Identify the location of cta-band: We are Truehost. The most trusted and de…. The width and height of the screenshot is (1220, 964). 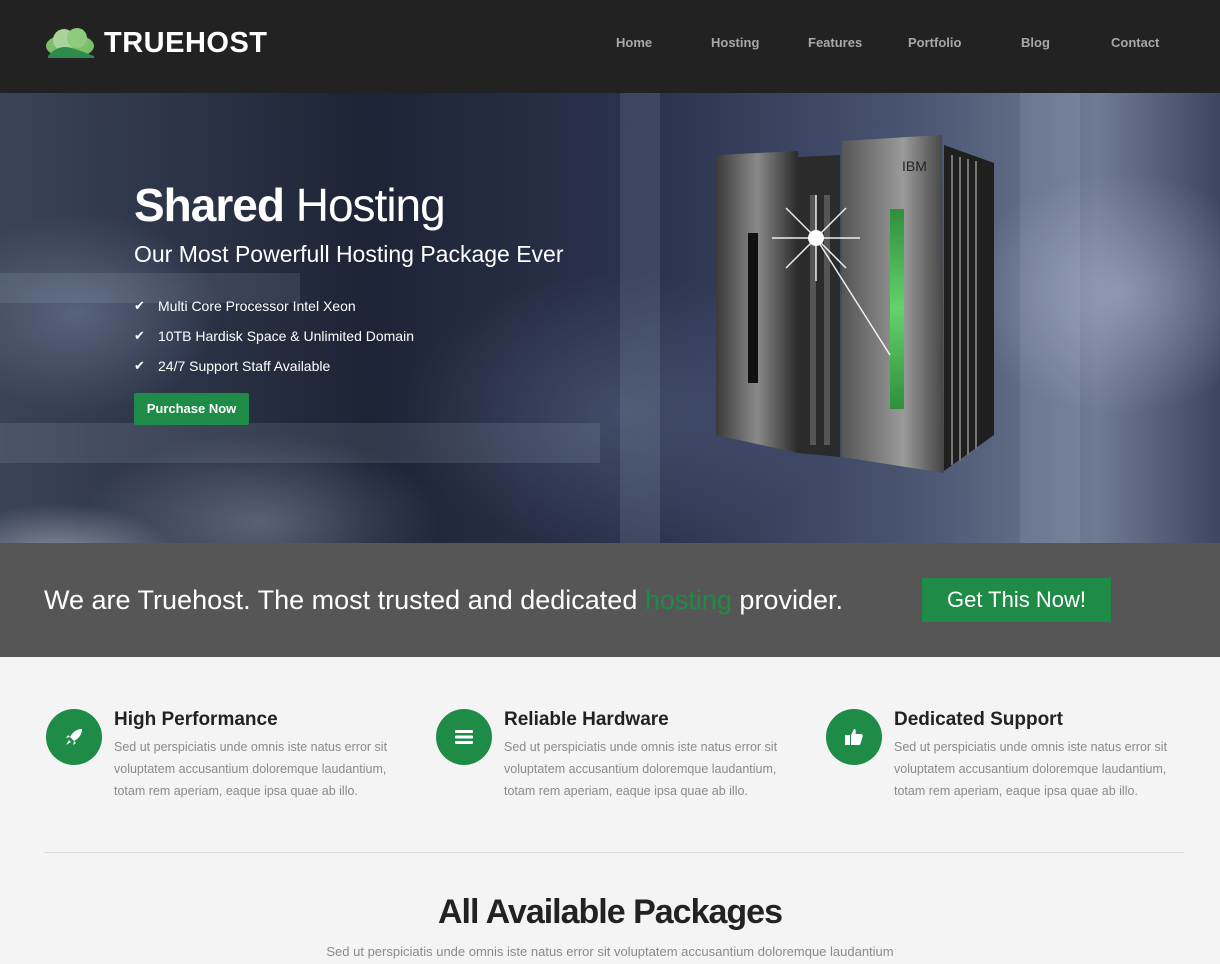
(610, 600).